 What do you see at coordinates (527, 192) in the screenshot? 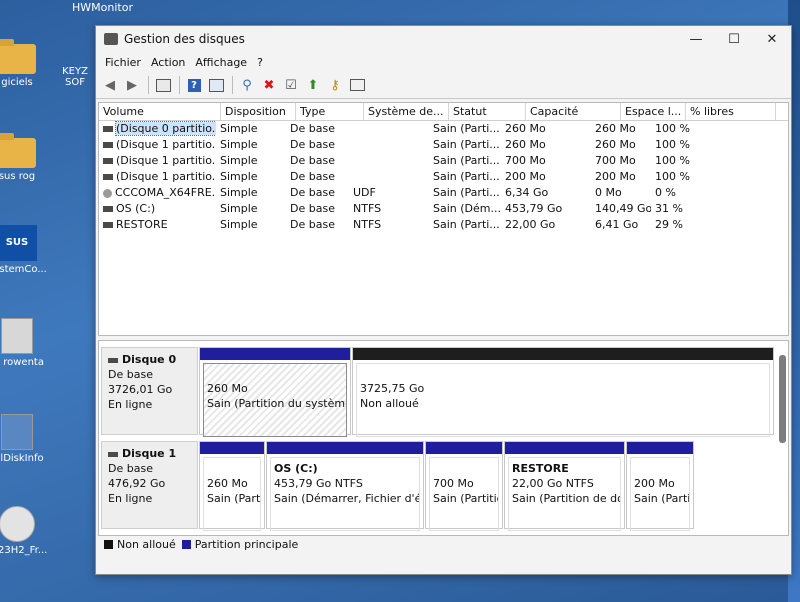
I see `cell-capacity: 6,34 Go` at bounding box center [527, 192].